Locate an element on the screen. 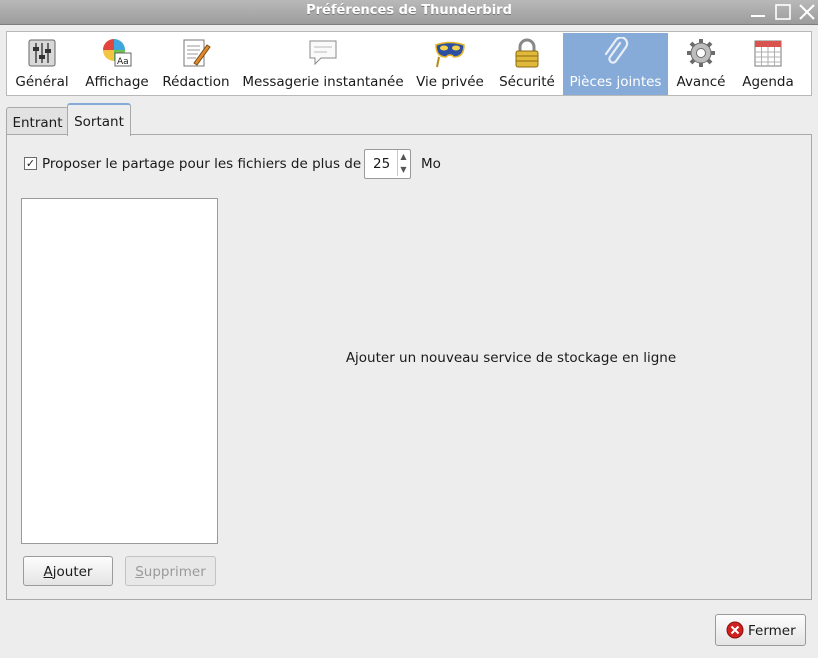  pane-label: Affichage is located at coordinates (117, 82).